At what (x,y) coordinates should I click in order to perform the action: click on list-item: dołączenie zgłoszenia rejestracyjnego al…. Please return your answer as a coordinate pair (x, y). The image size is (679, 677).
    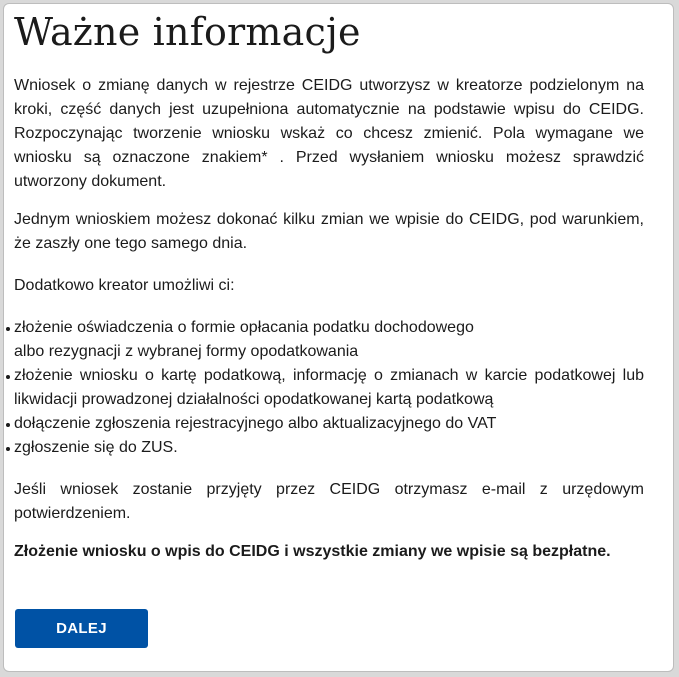
    Looking at the image, I should click on (325, 424).